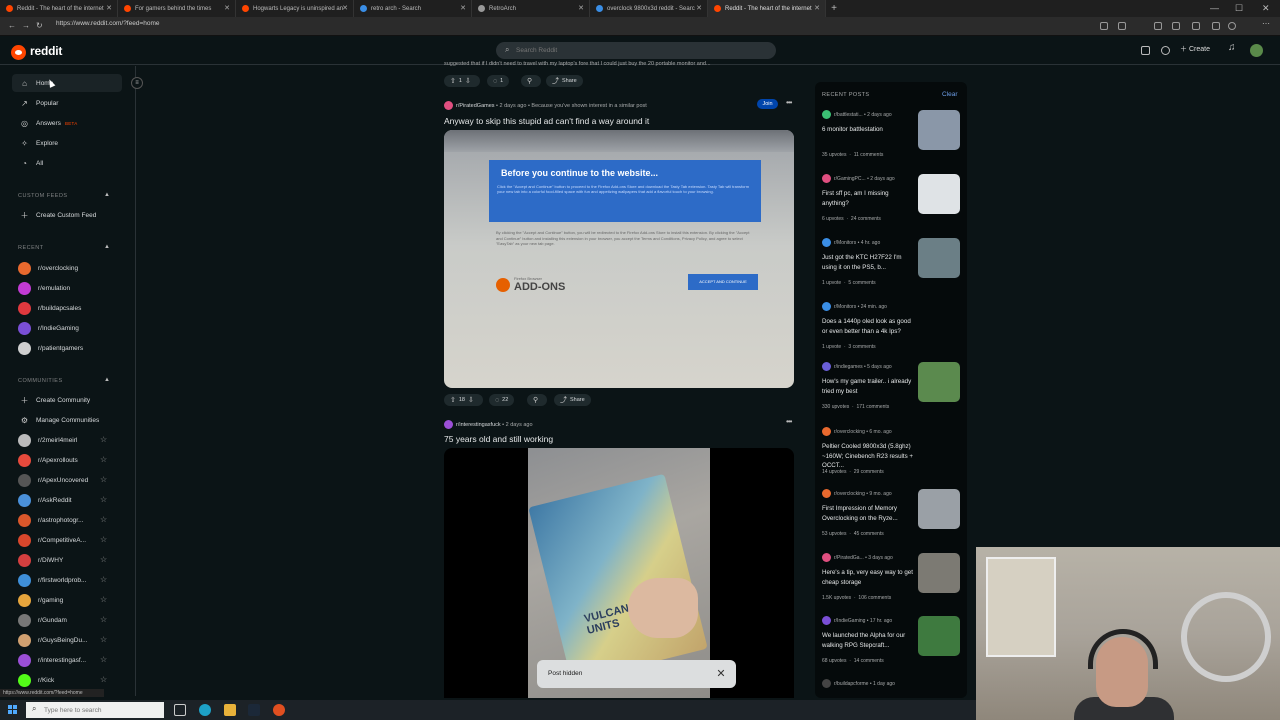 The width and height of the screenshot is (1280, 720). What do you see at coordinates (498, 81) in the screenshot?
I see `comments-button: ◌ 1` at bounding box center [498, 81].